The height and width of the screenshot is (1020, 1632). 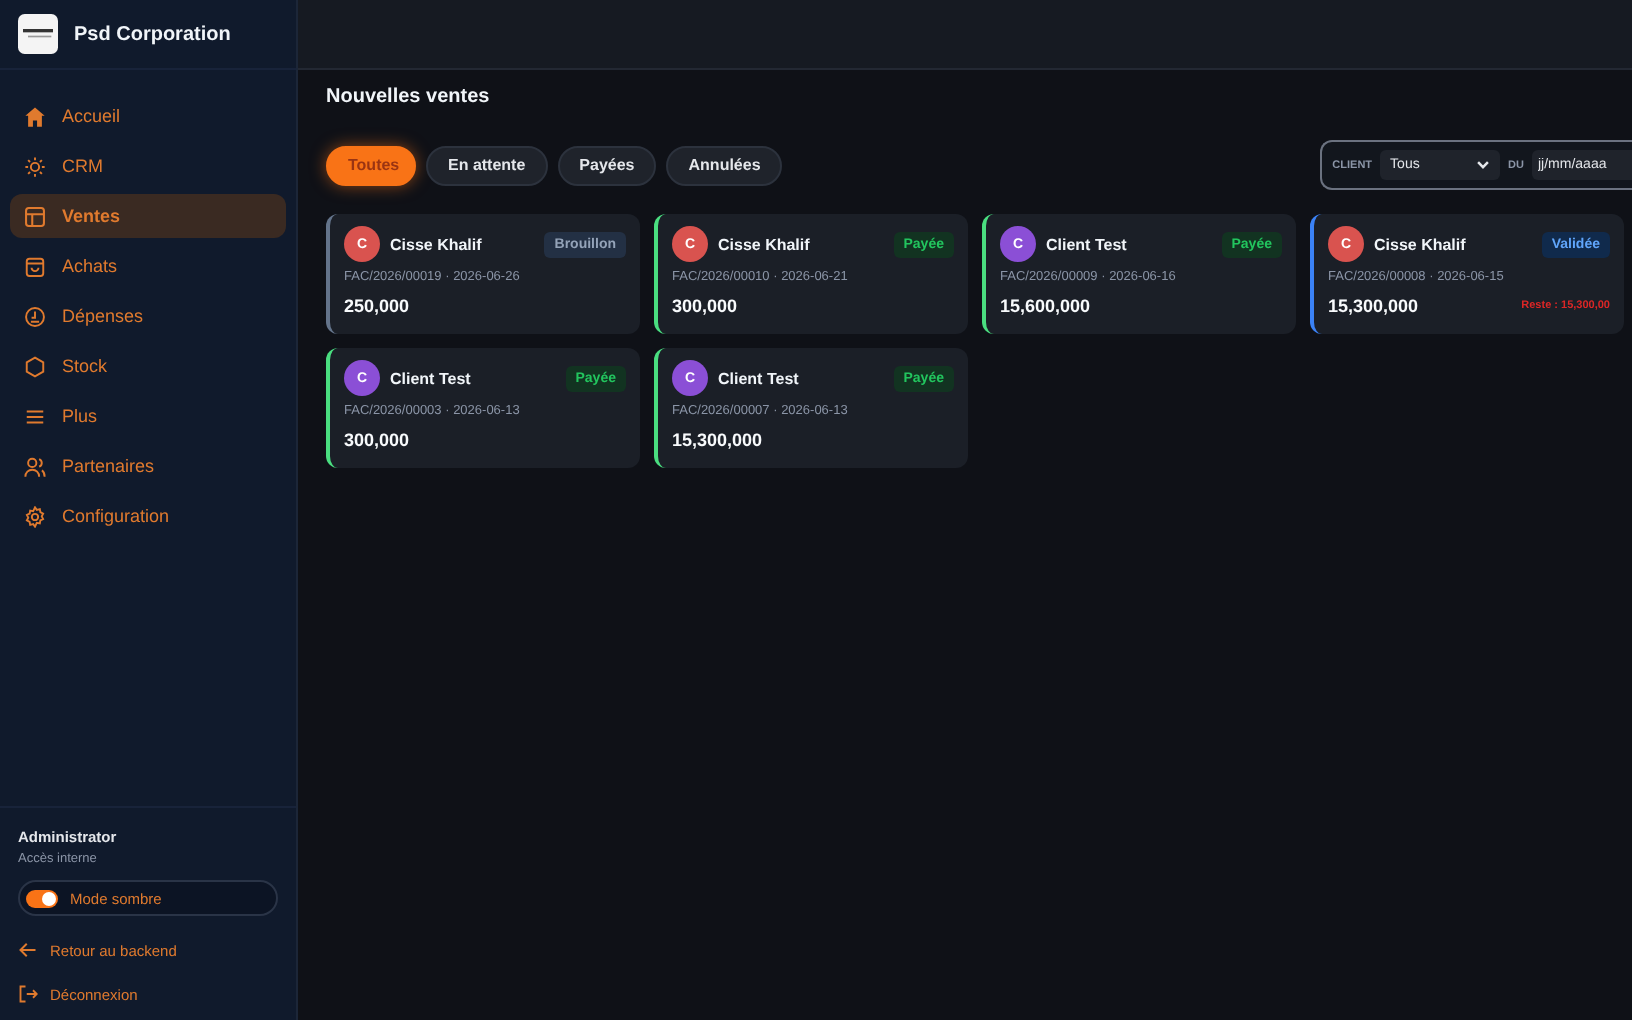 What do you see at coordinates (42, 898) in the screenshot?
I see `toggle-switch` at bounding box center [42, 898].